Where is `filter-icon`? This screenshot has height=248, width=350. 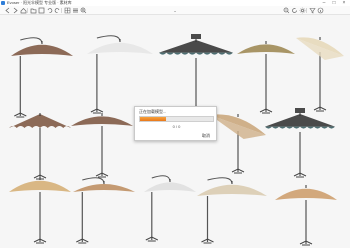 filter-icon is located at coordinates (312, 10).